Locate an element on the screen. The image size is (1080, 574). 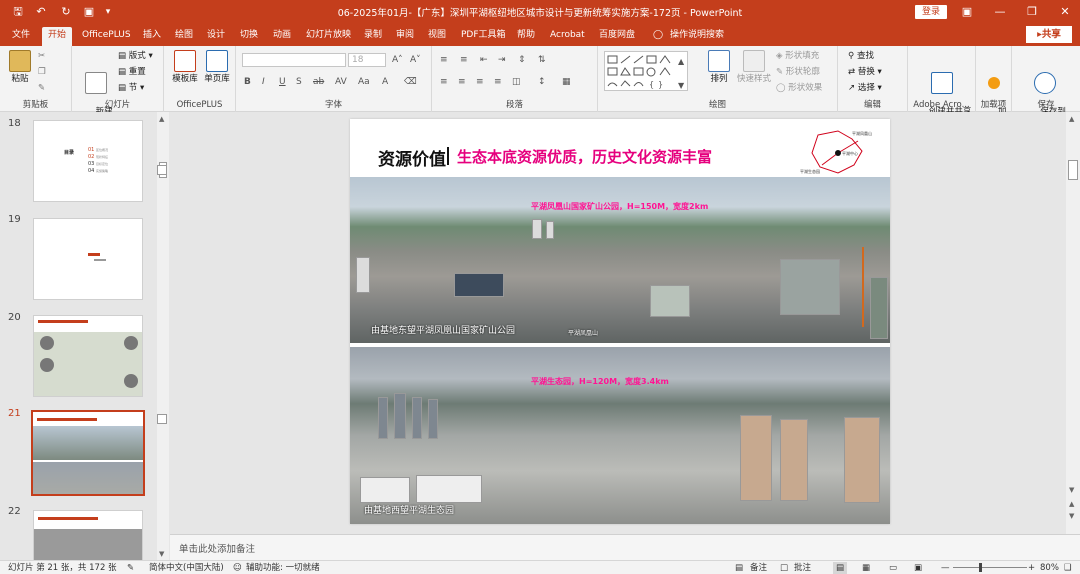
tab-file: 文件 is located at coordinates (21, 36).